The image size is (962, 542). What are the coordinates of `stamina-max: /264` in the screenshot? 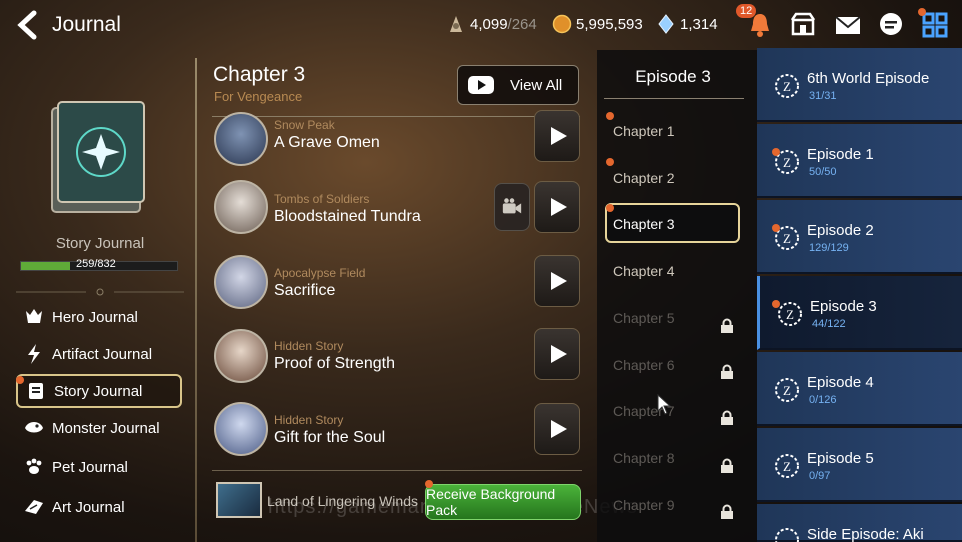 It's located at (522, 24).